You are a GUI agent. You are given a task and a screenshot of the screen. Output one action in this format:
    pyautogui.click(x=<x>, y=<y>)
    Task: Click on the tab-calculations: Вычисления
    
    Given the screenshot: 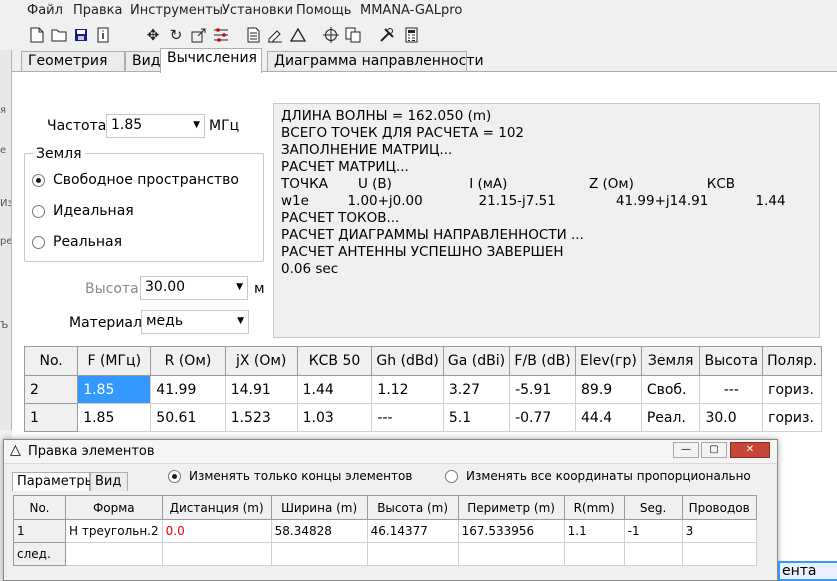 What is the action you would take?
    pyautogui.click(x=211, y=60)
    